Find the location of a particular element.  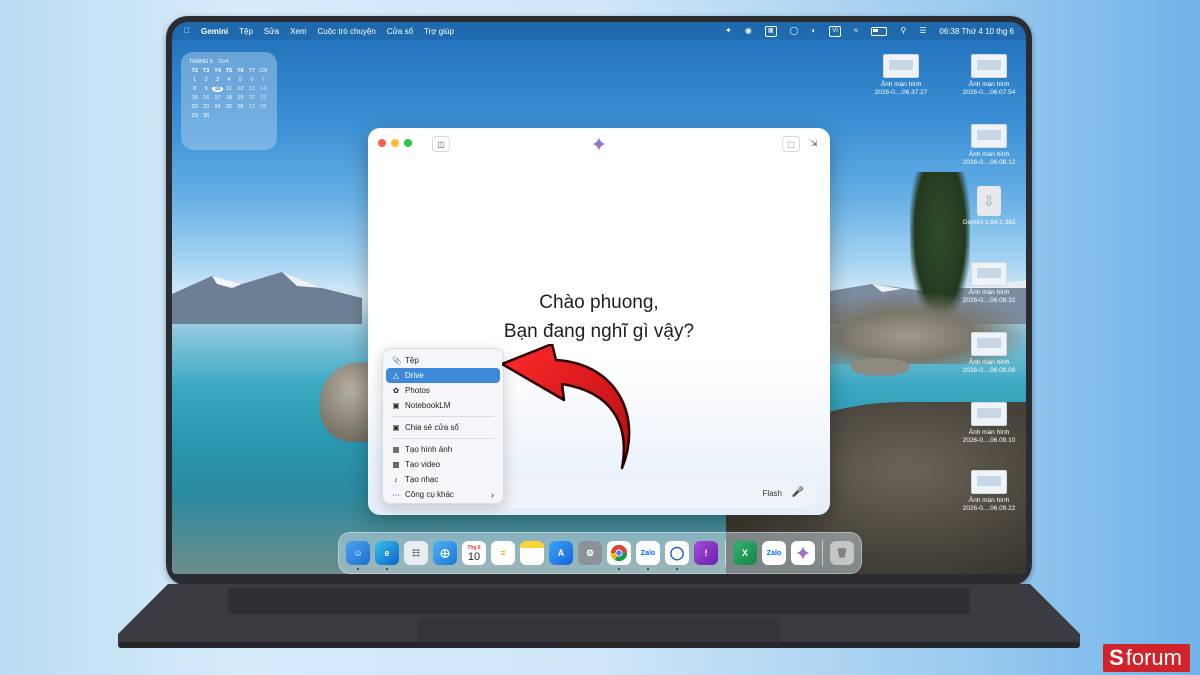

screenshot-capture-button: ⬚ is located at coordinates (791, 144).